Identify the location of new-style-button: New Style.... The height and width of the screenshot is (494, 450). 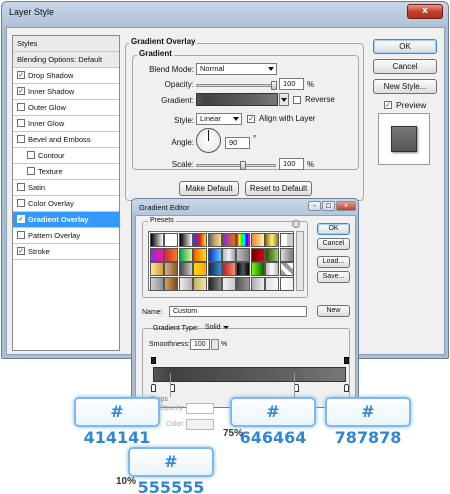
(405, 86).